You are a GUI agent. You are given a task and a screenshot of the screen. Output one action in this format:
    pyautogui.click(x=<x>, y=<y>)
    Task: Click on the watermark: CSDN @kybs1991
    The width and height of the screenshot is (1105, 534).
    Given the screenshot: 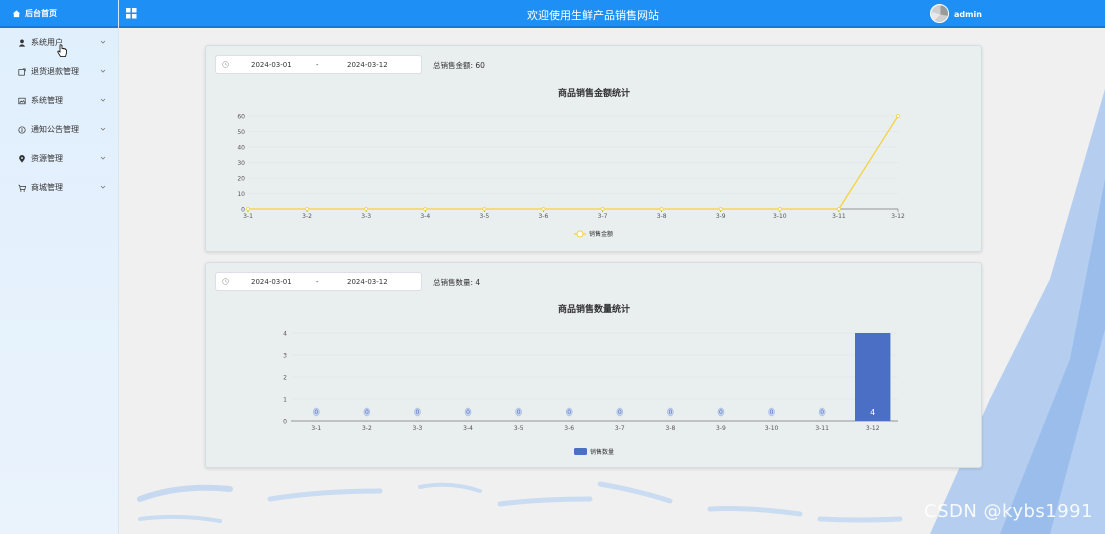 What is the action you would take?
    pyautogui.click(x=1009, y=511)
    